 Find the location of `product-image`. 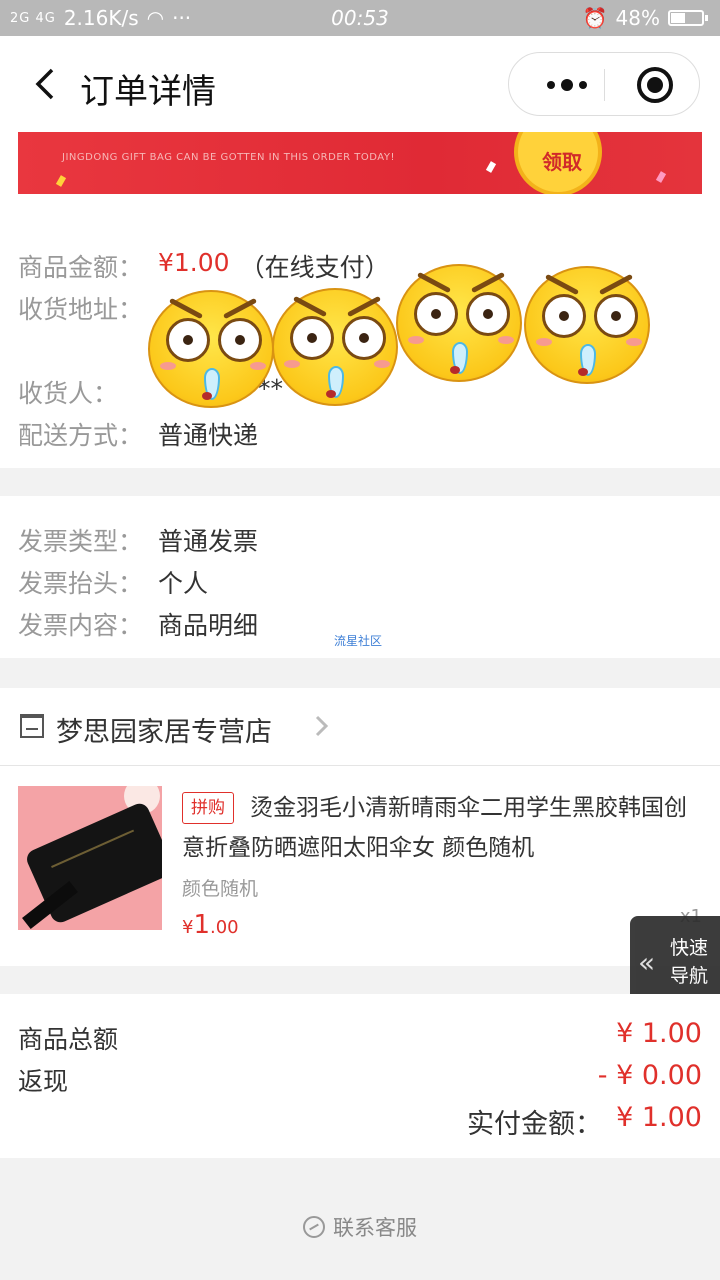

product-image is located at coordinates (90, 858).